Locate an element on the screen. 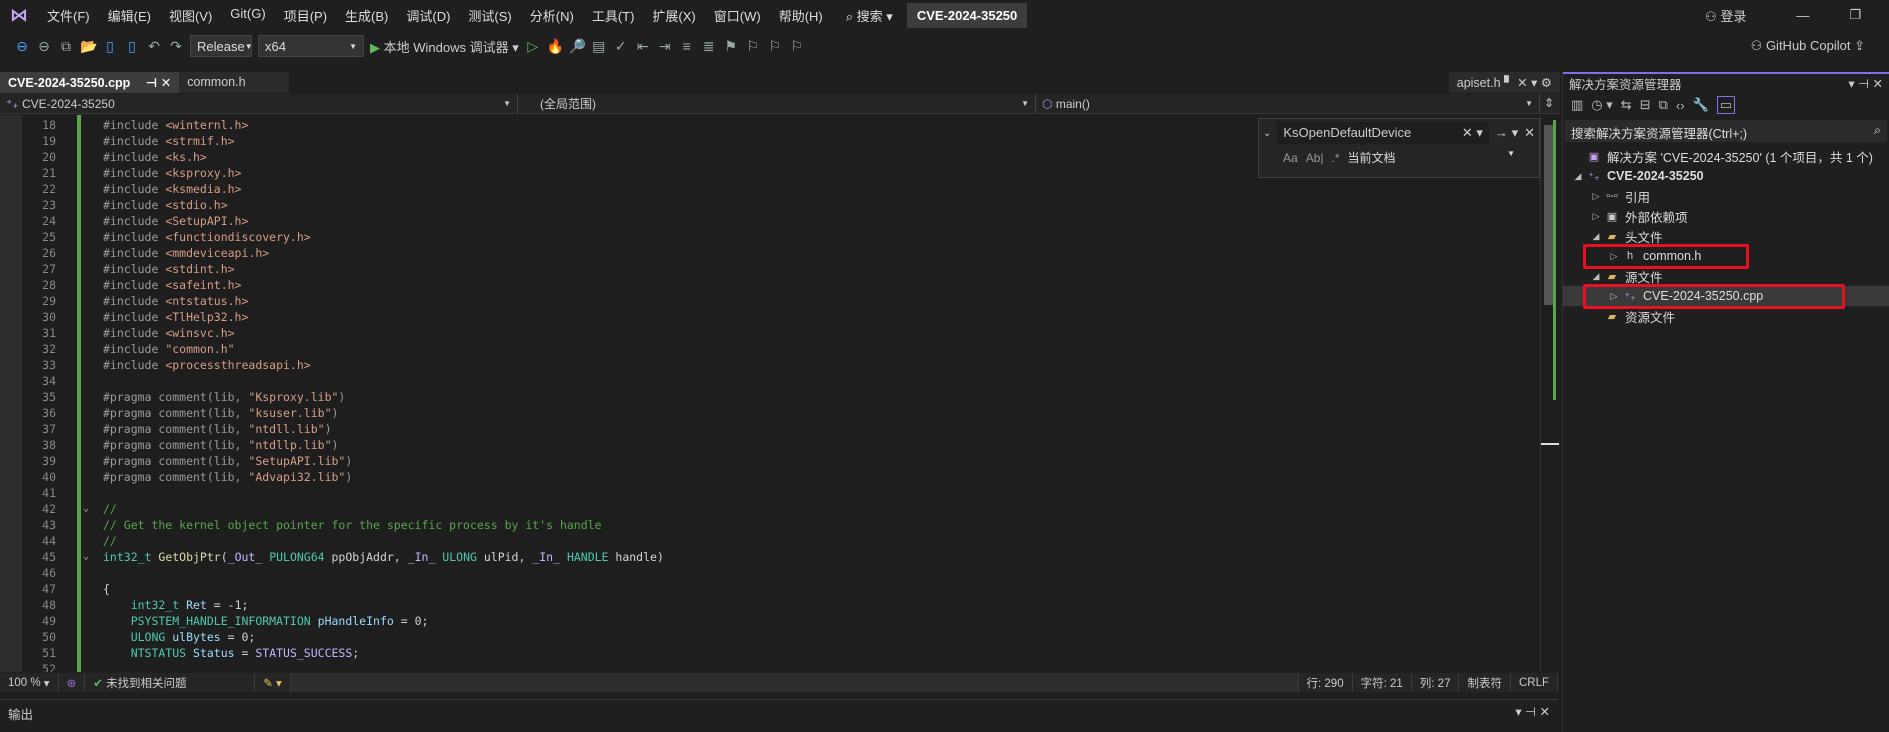 This screenshot has width=1889, height=732. scope-dropdown: (全局范围) ▼ is located at coordinates (777, 103).